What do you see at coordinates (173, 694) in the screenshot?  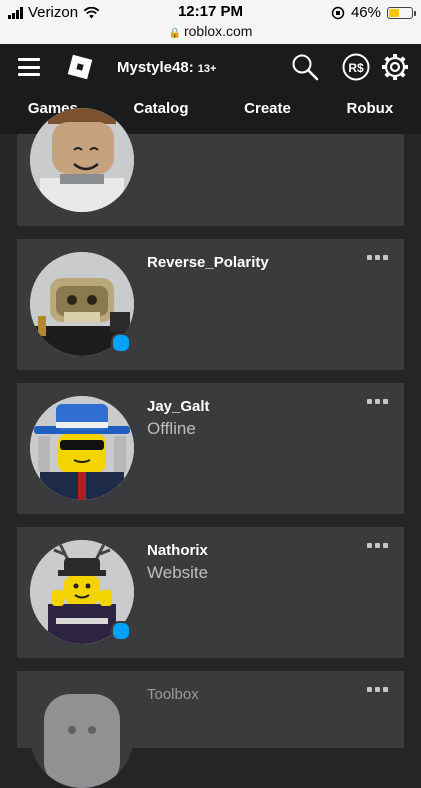 I see `friend-name: Toolbox` at bounding box center [173, 694].